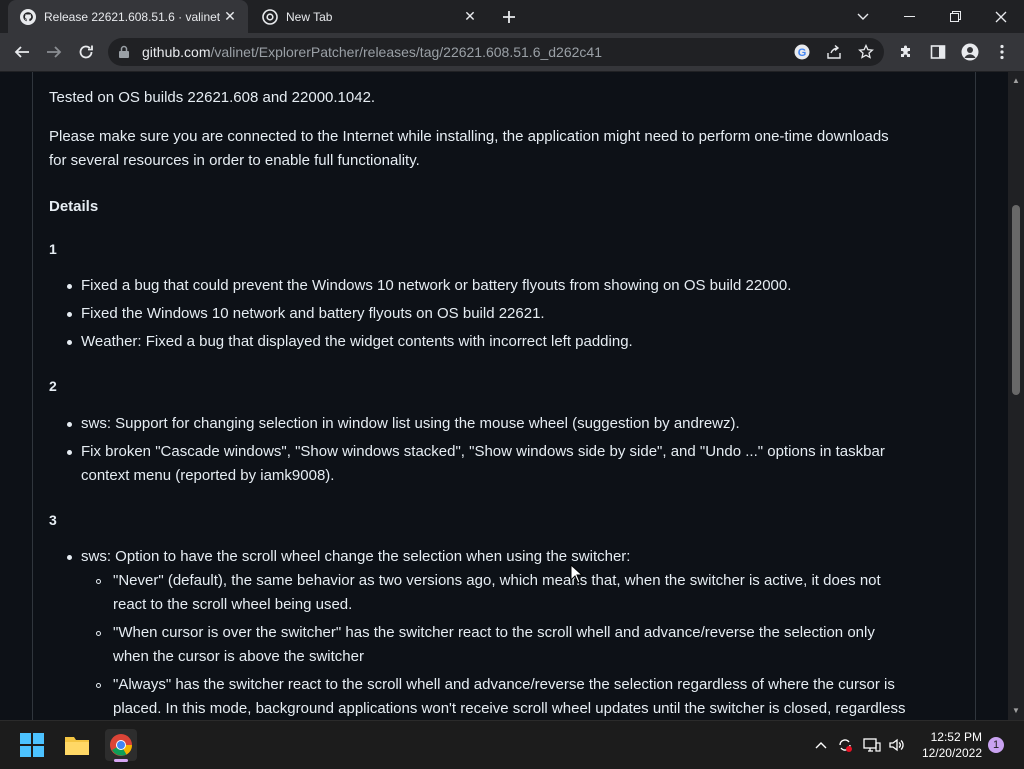  I want to click on chrome-taskbar-button, so click(121, 745).